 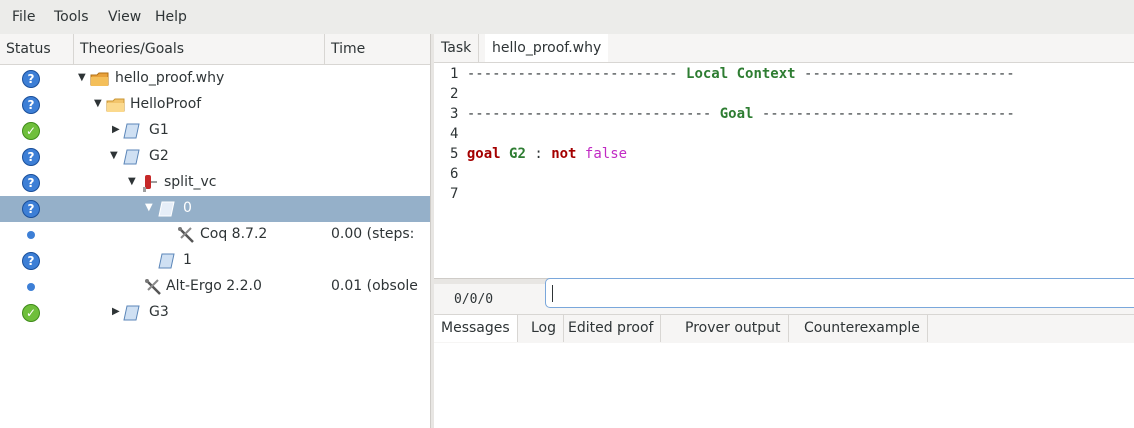 I want to click on task-line-2: 2, so click(x=454, y=94).